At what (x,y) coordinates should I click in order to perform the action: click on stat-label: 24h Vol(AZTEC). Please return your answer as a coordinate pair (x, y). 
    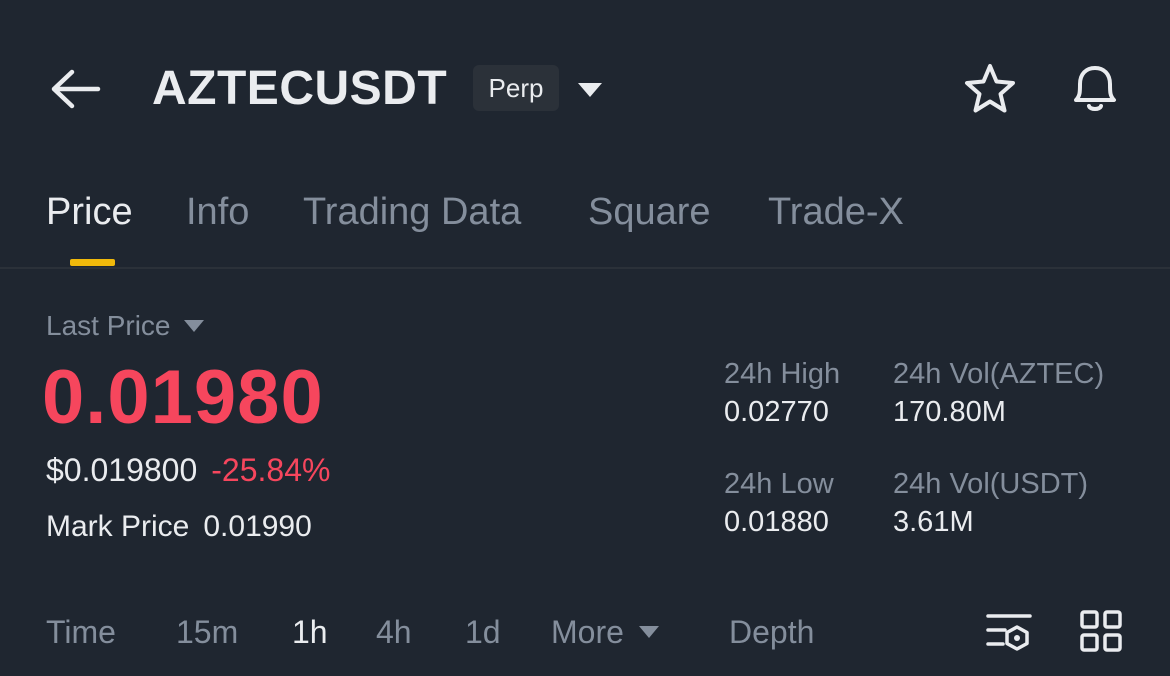
    Looking at the image, I should click on (999, 374).